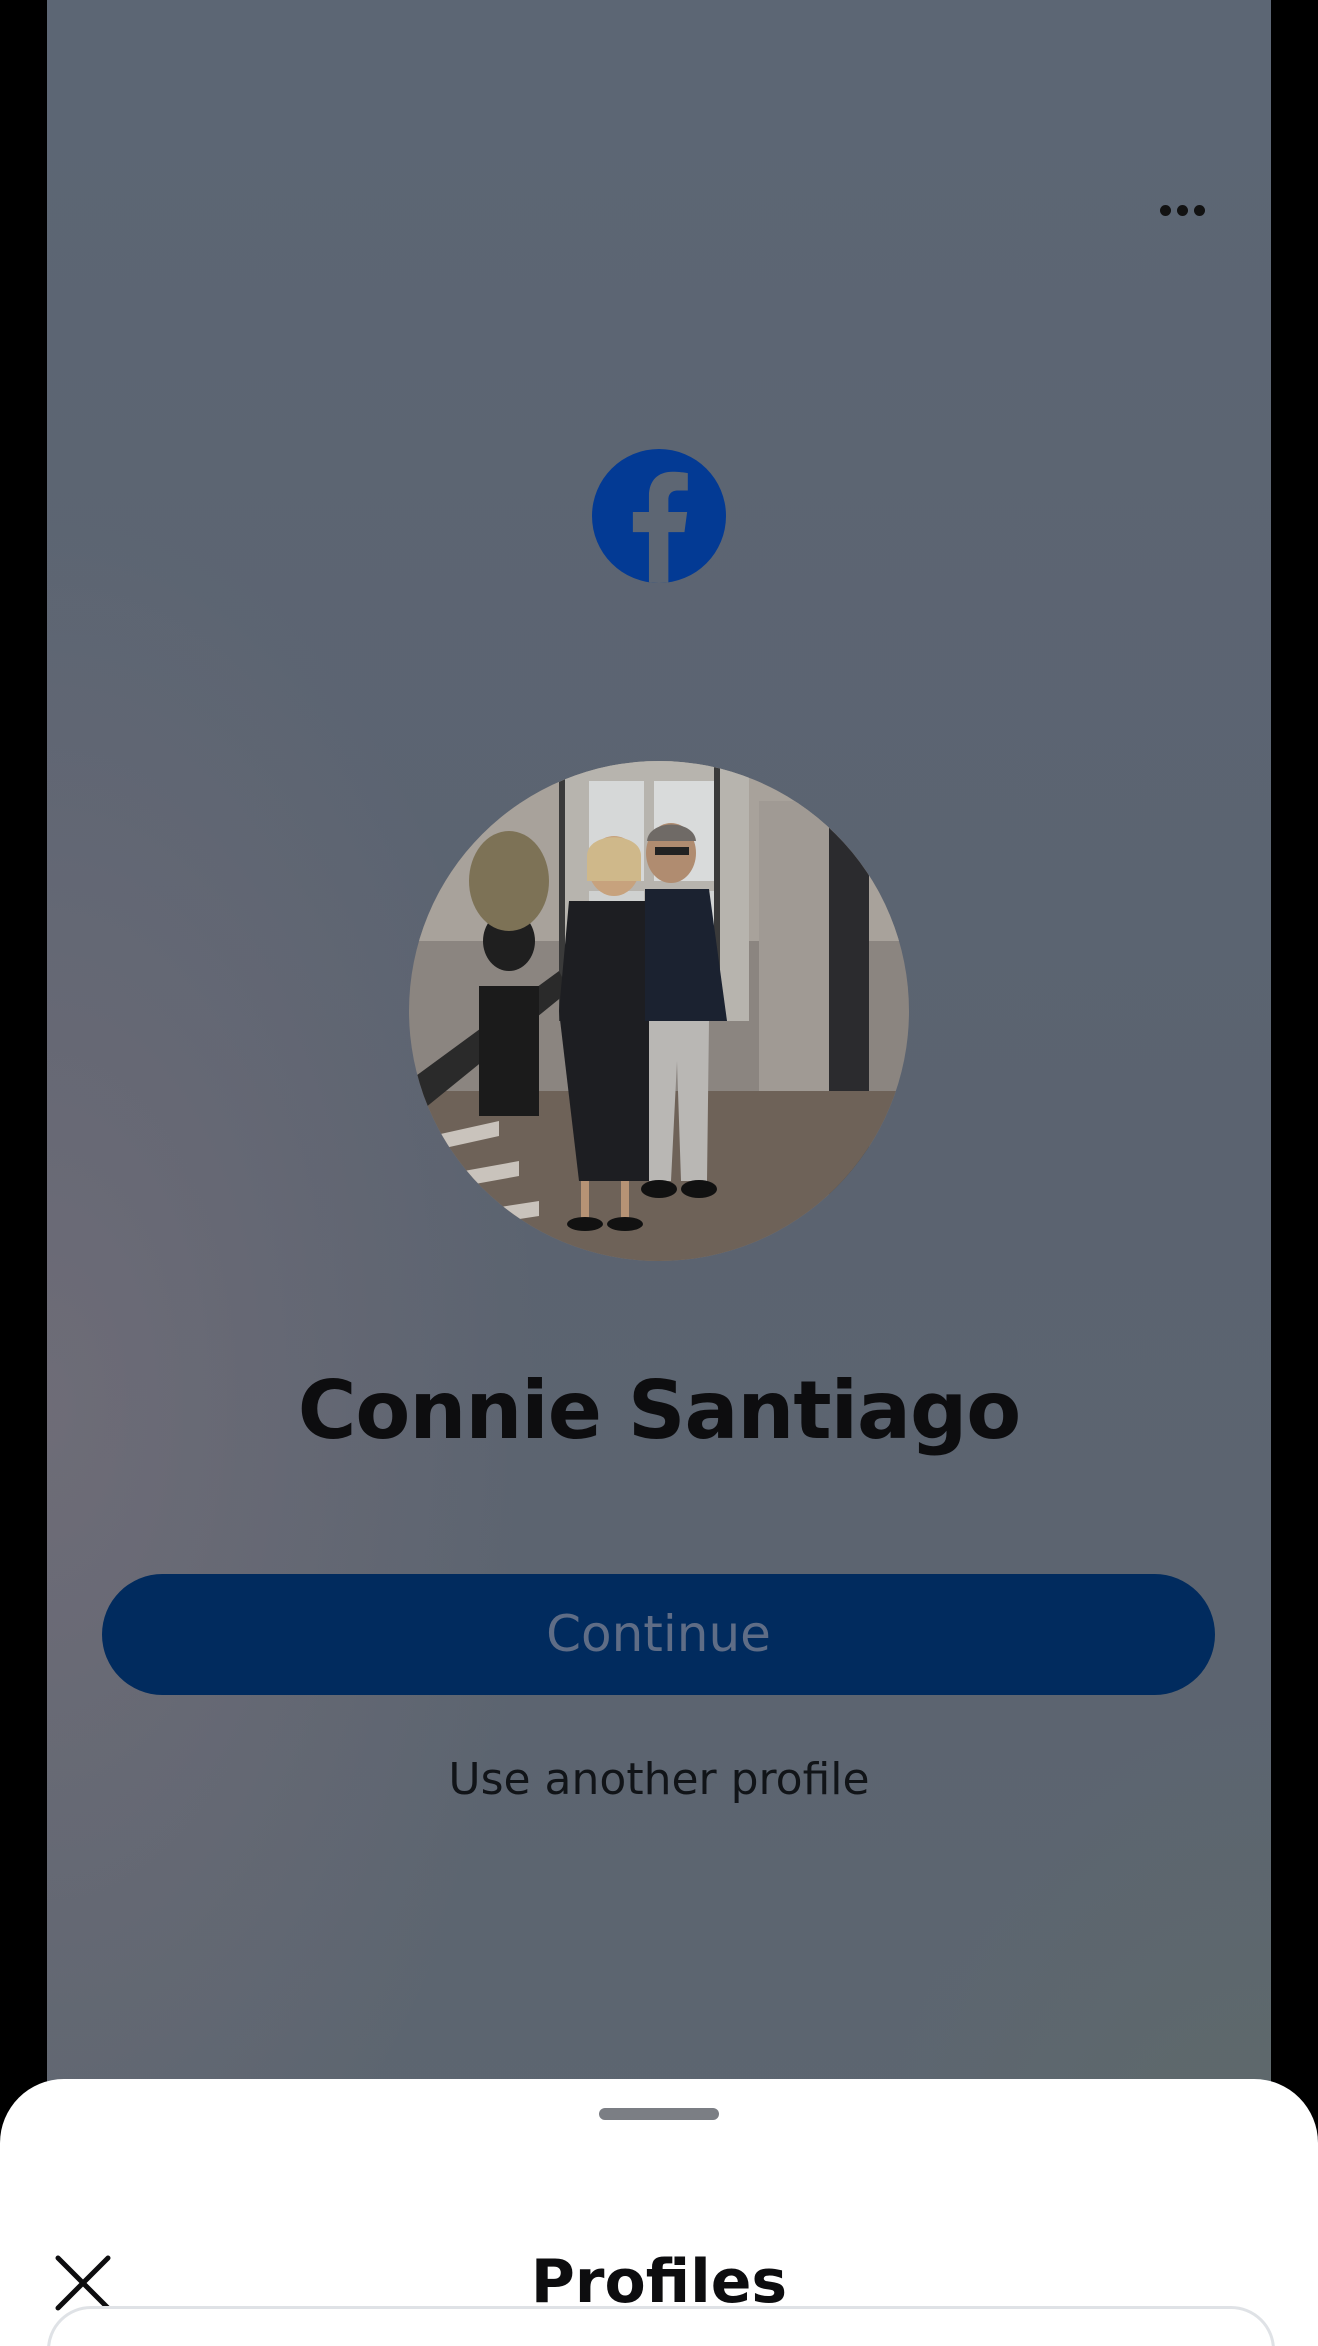 Image resolution: width=1318 pixels, height=2346 pixels. I want to click on more-horizontal-icon, so click(1165, 210).